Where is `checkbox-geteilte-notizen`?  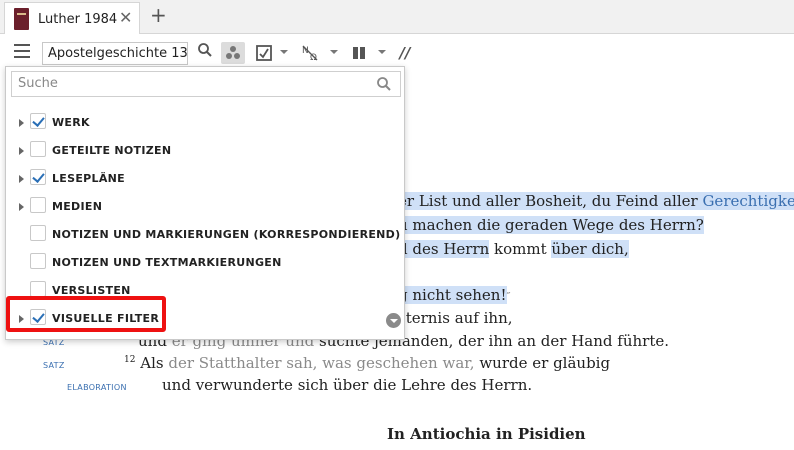 checkbox-geteilte-notizen is located at coordinates (38, 149).